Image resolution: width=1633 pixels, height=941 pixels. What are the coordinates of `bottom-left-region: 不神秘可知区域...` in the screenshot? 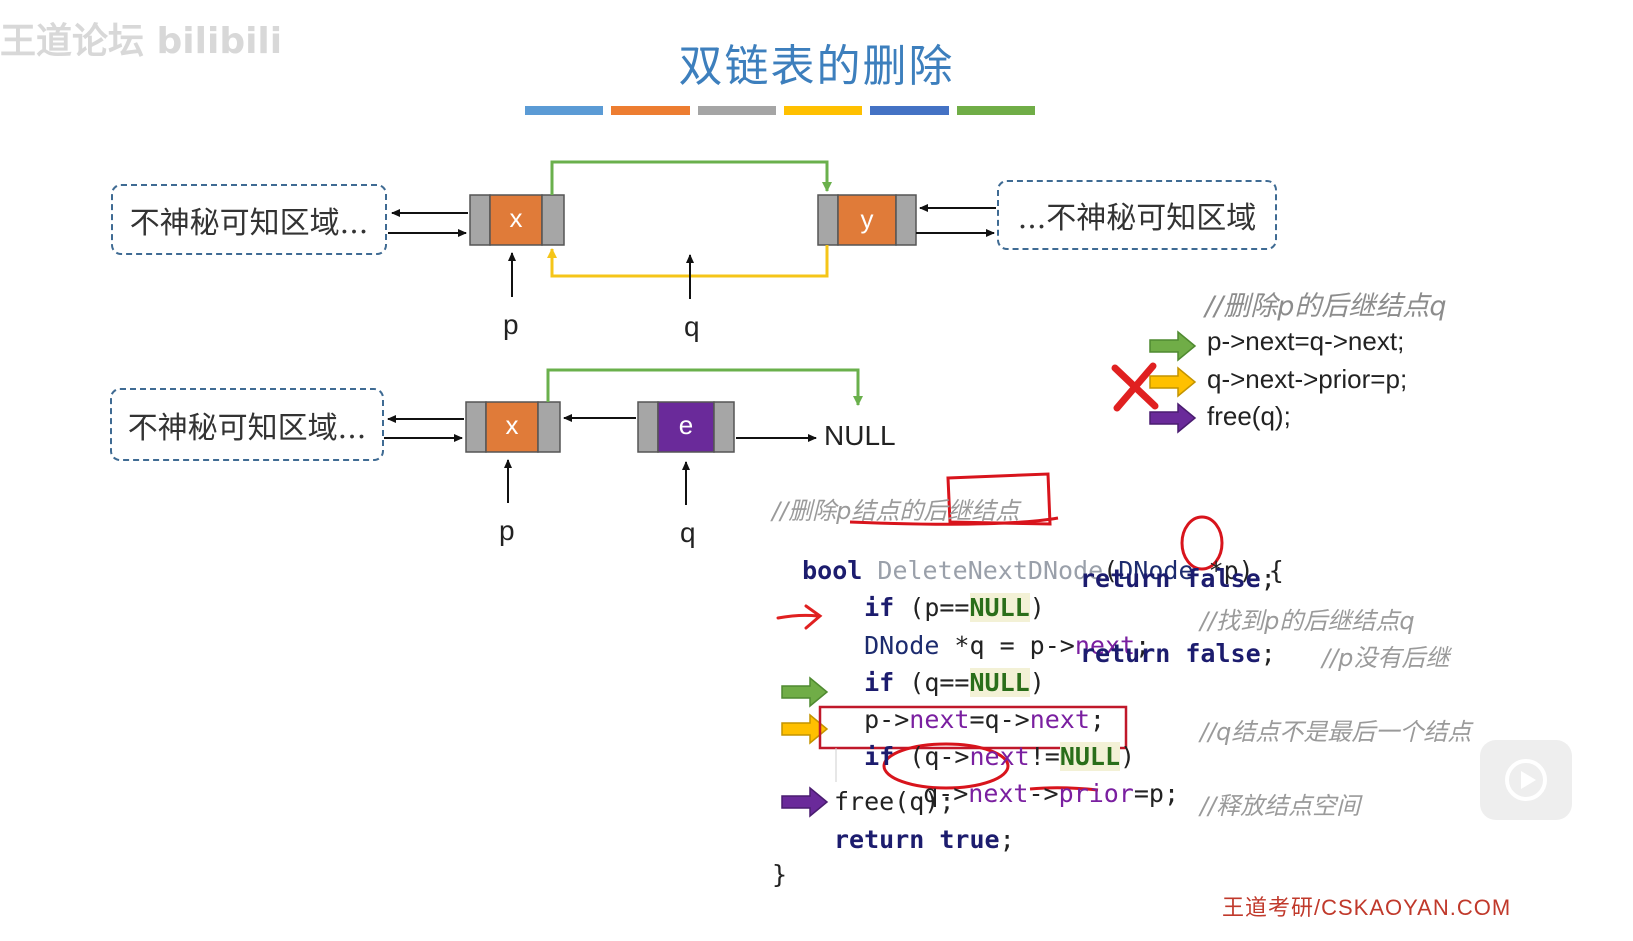 It's located at (247, 424).